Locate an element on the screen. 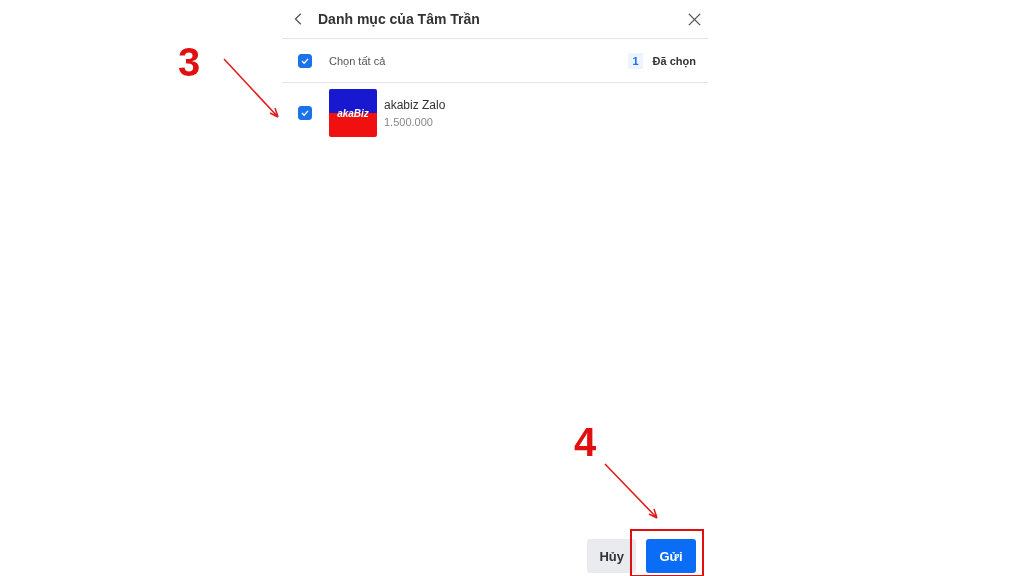 Image resolution: width=1024 pixels, height=576 pixels. selected-label: Đã chọn is located at coordinates (674, 60).